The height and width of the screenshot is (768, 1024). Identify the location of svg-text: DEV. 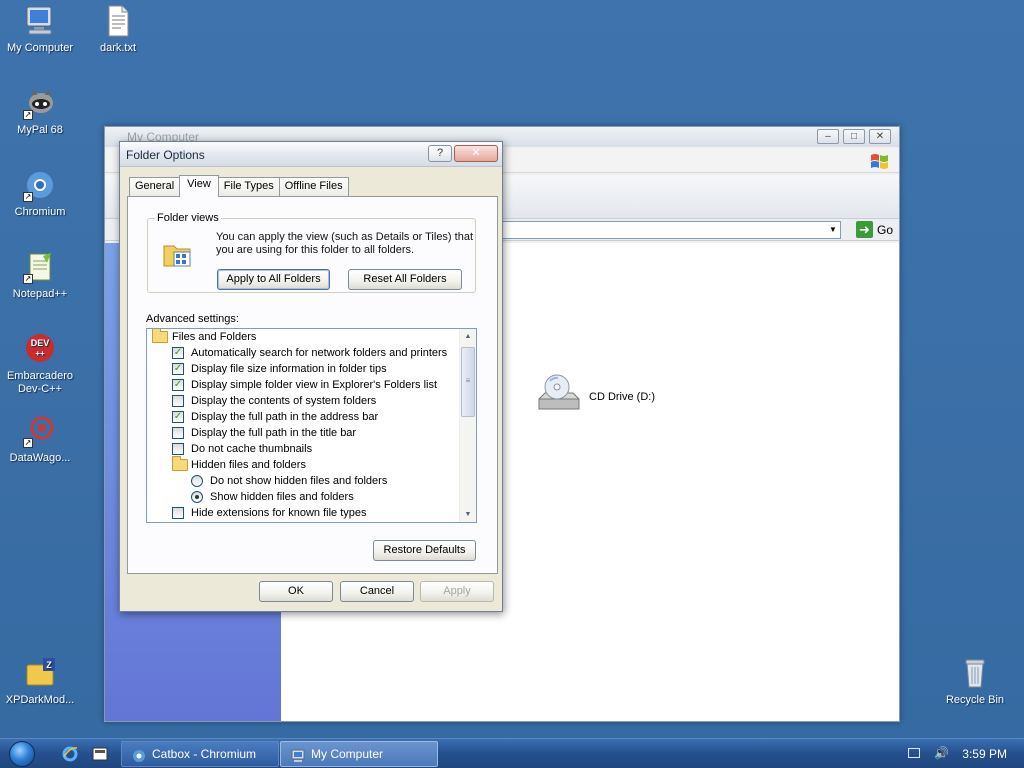
(40, 343).